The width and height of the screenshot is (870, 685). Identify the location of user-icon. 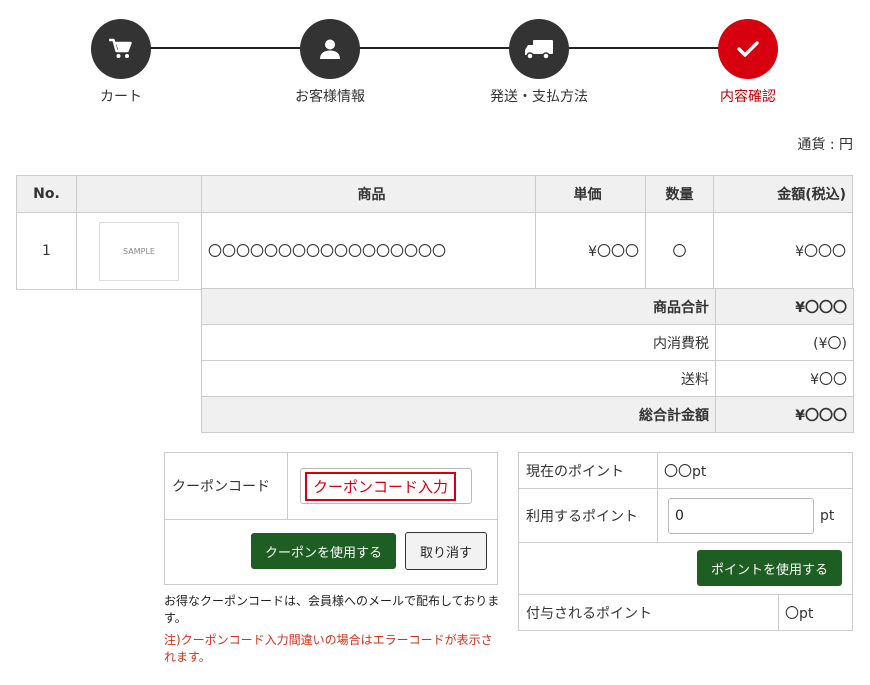
(330, 49).